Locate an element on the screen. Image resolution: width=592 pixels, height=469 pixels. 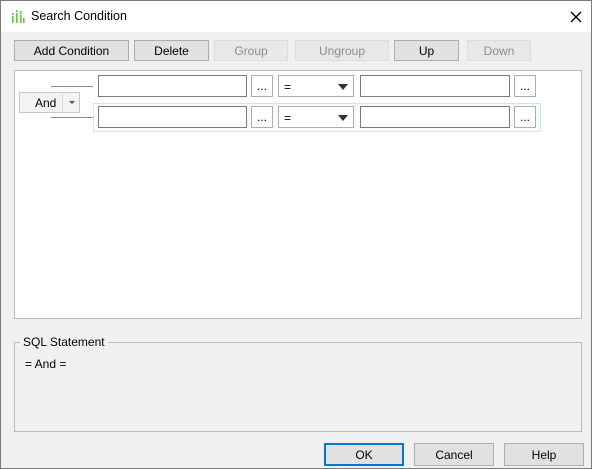
sql-statement-text: = And = is located at coordinates (46, 364).